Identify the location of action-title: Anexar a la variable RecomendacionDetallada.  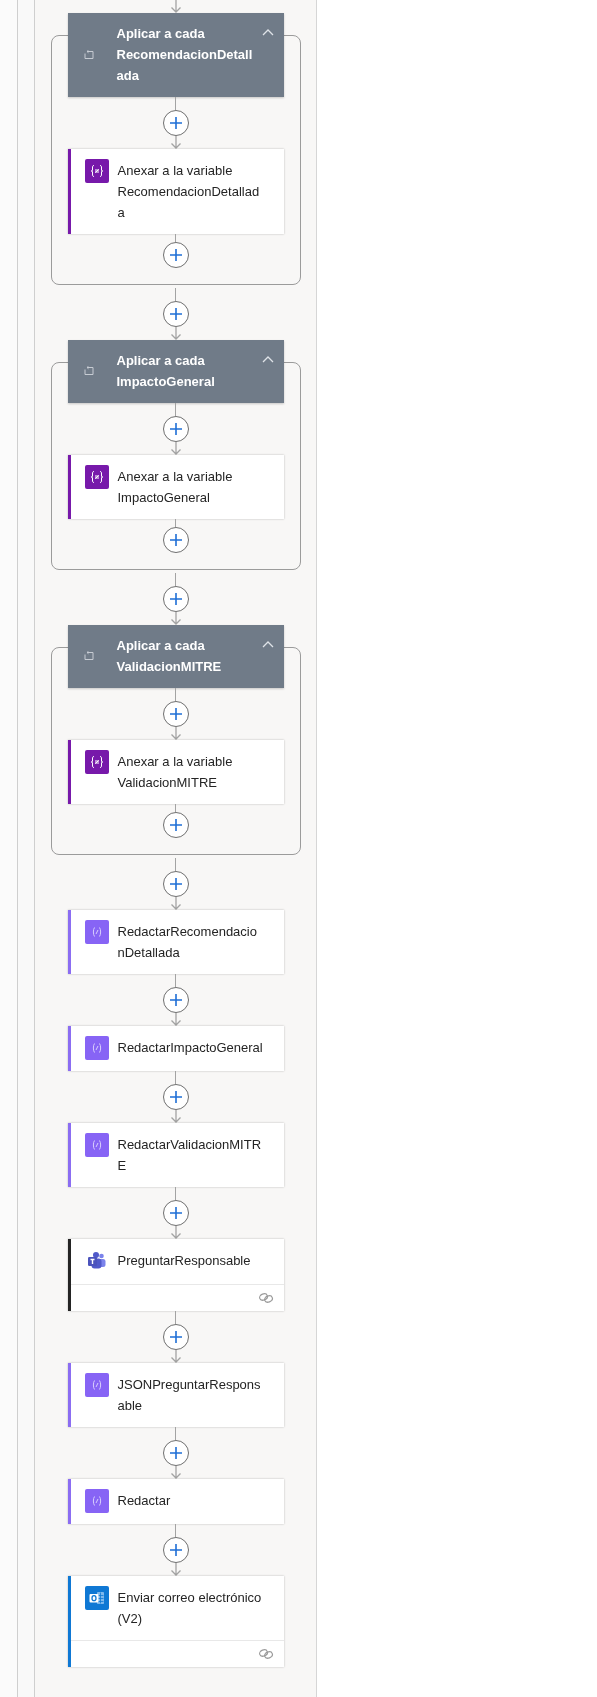
(189, 192).